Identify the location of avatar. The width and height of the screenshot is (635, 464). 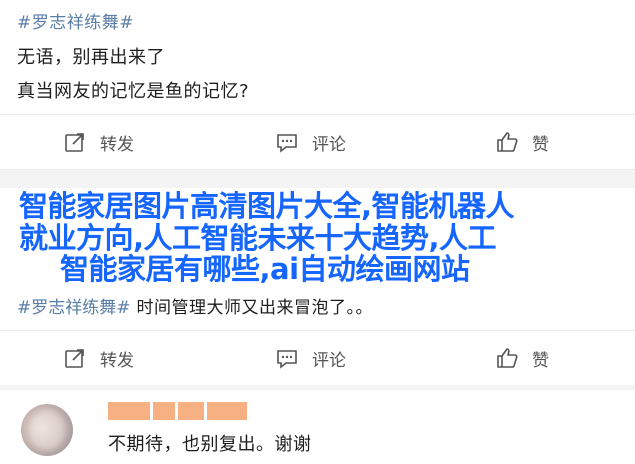
(47, 430).